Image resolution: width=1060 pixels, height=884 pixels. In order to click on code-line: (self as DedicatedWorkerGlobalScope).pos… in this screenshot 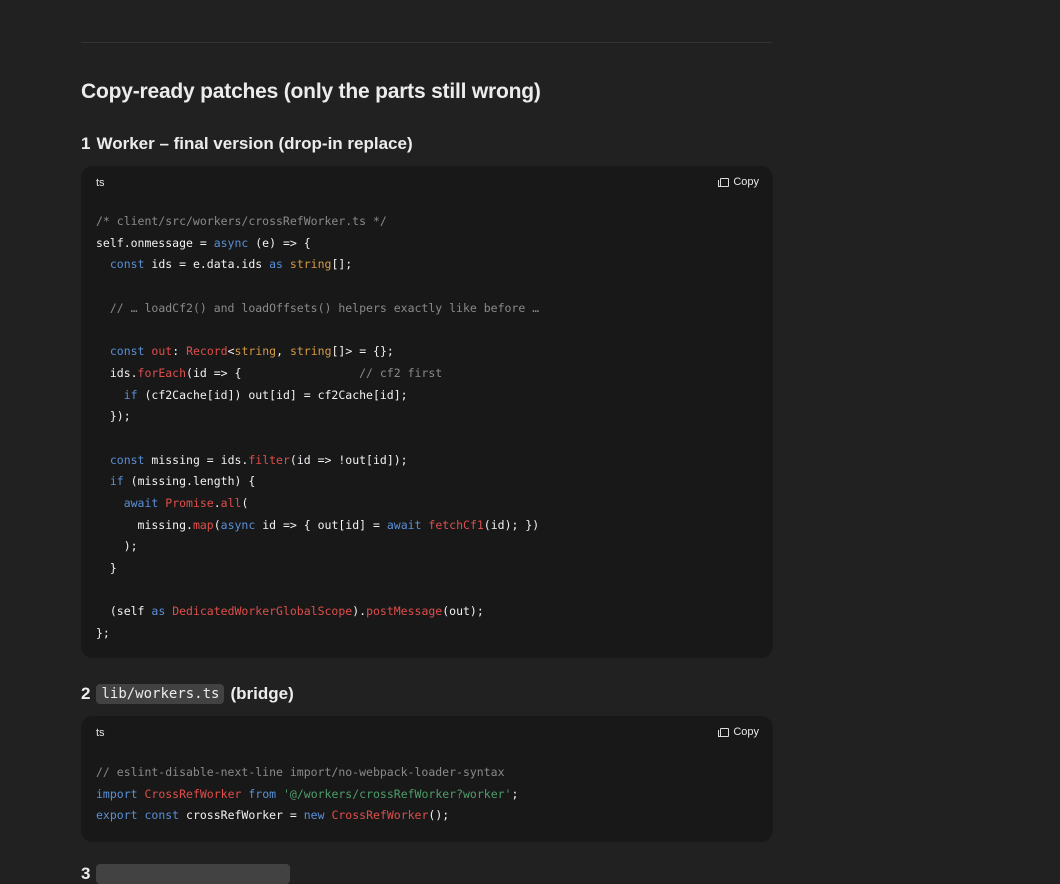, I will do `click(317, 612)`.